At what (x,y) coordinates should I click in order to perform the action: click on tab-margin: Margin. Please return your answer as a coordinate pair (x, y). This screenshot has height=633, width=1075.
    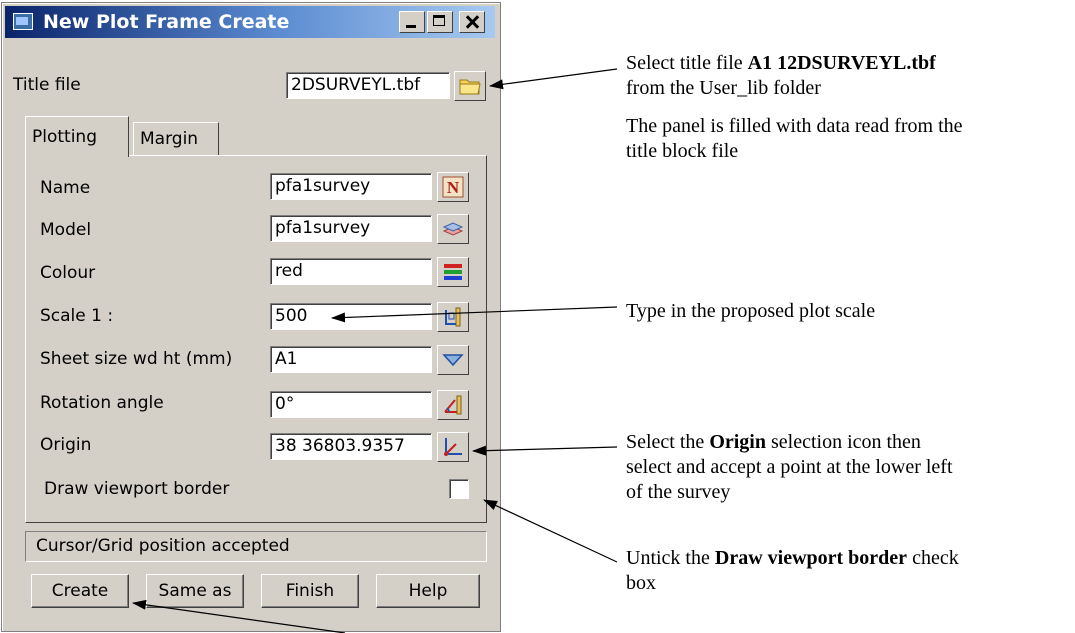
    Looking at the image, I should click on (176, 139).